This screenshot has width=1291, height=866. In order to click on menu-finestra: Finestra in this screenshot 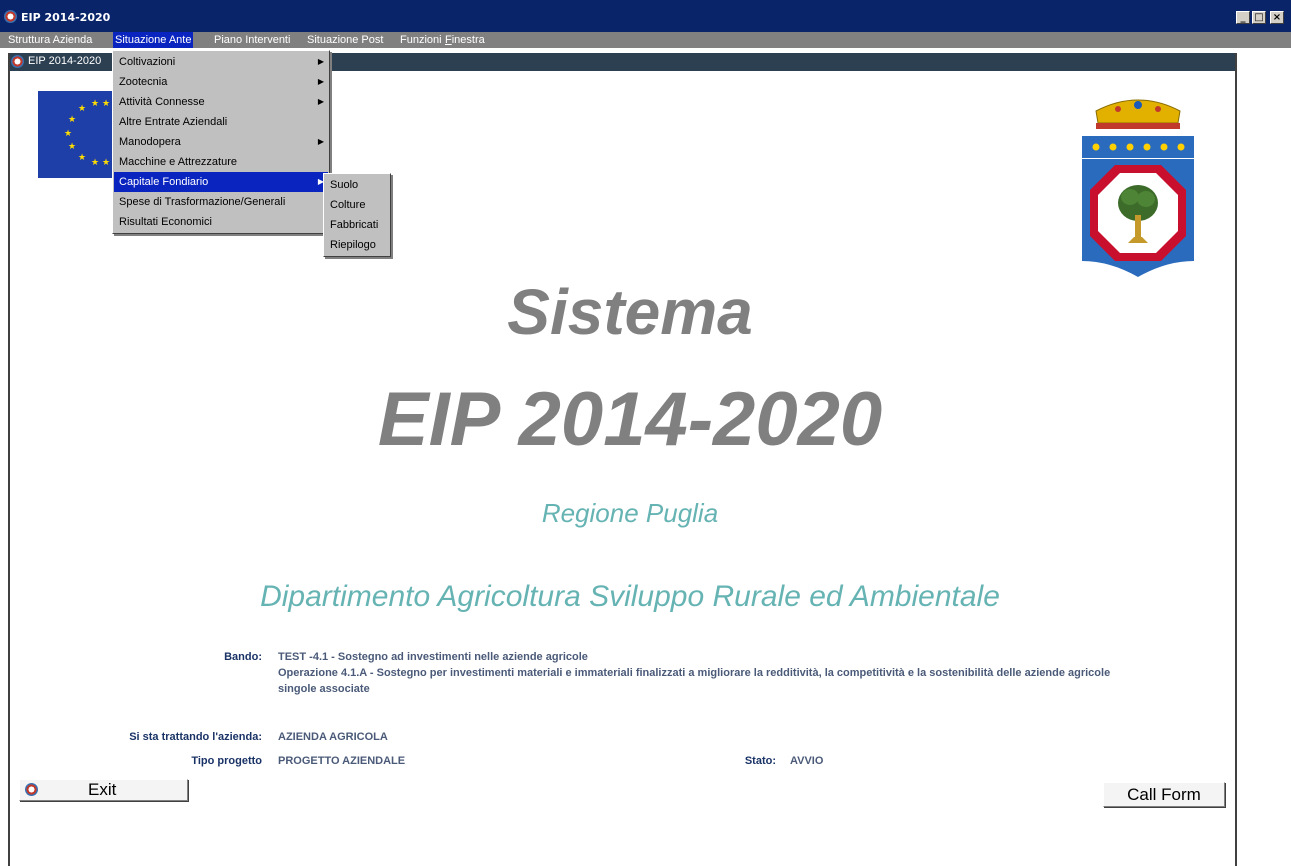, I will do `click(465, 40)`.